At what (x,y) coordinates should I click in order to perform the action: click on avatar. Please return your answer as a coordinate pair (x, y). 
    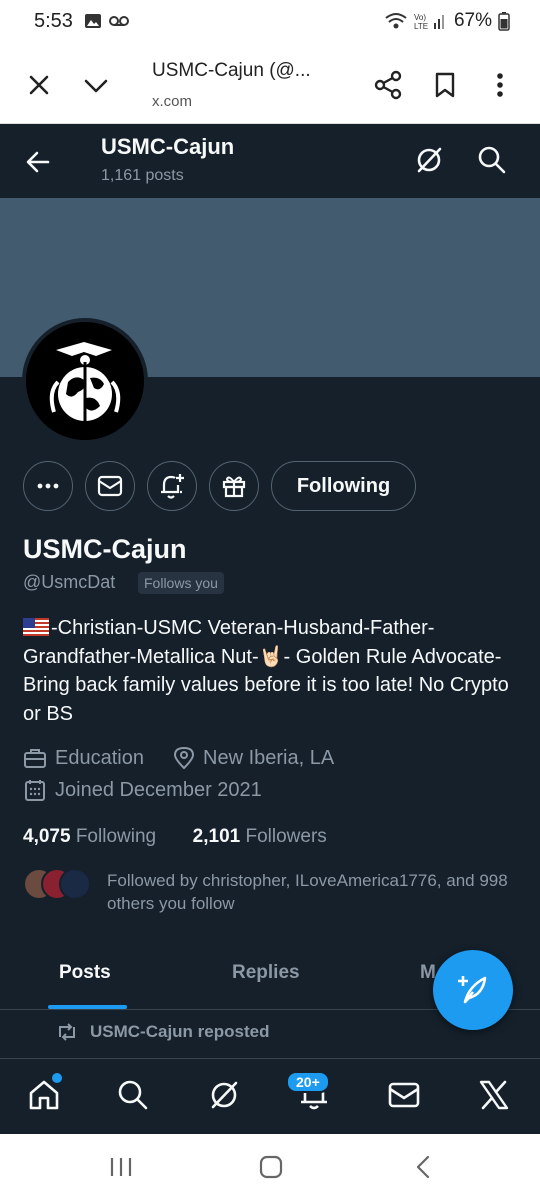
    Looking at the image, I should click on (75, 884).